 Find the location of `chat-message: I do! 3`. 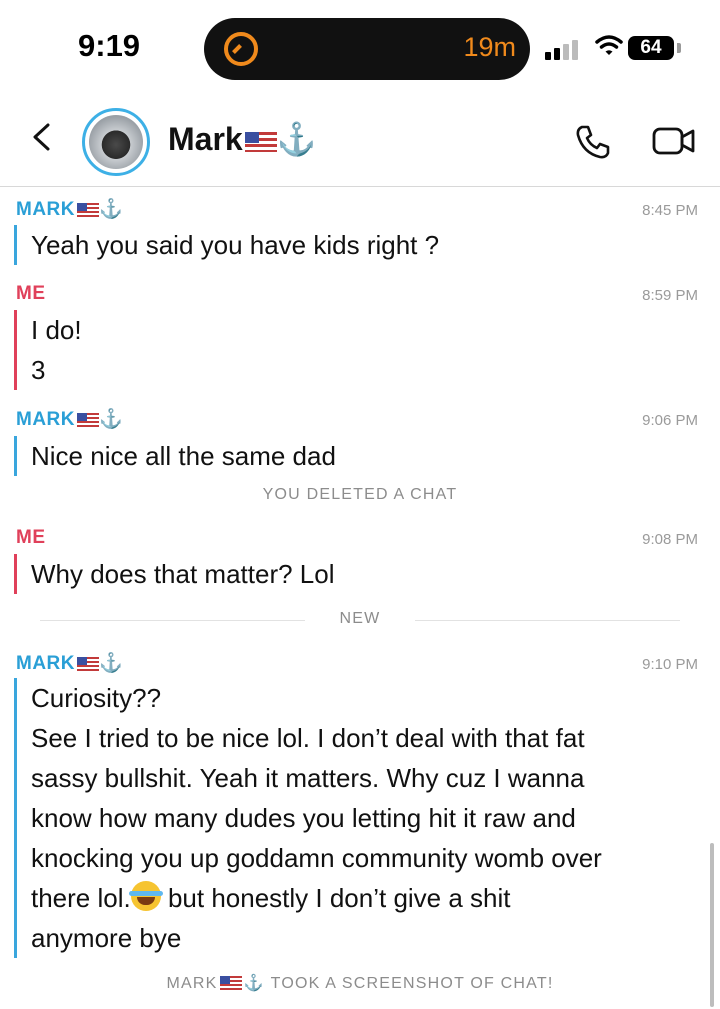

chat-message: I do! 3 is located at coordinates (48, 350).